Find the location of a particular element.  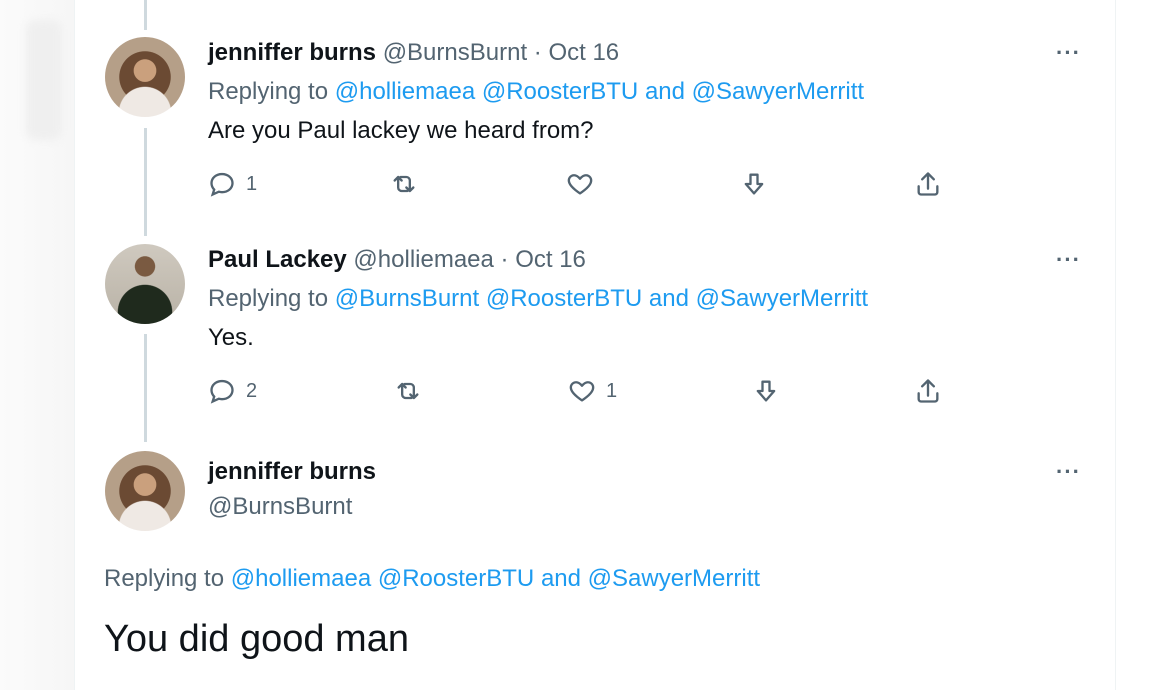

tweet-text: Yes. is located at coordinates (231, 337).